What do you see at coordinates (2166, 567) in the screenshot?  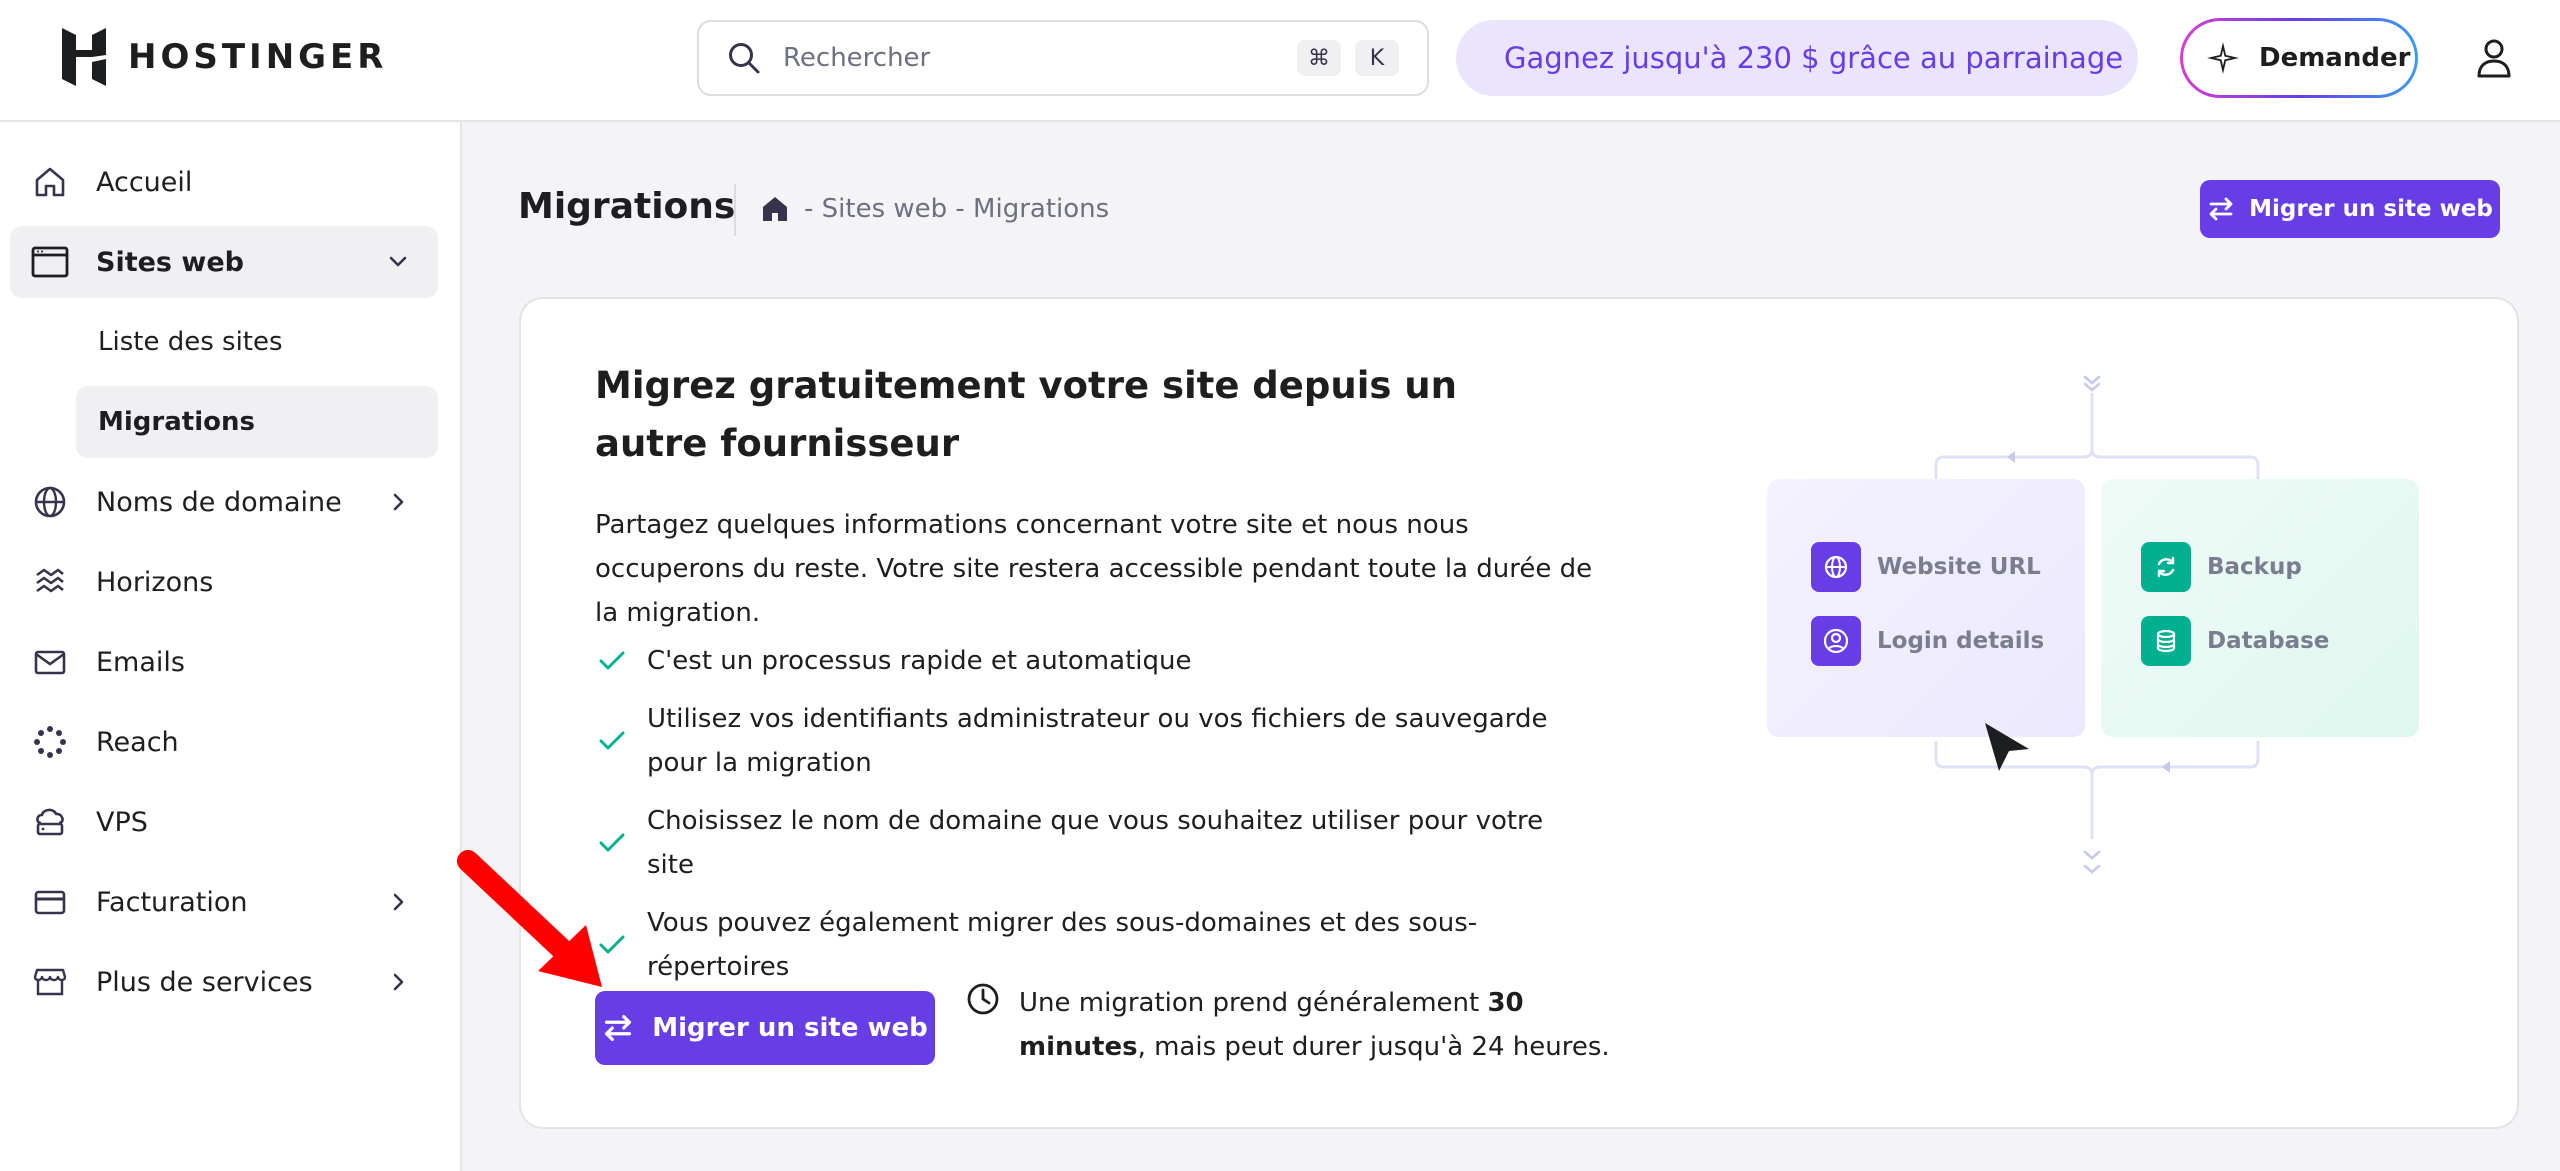 I see `sync-icon` at bounding box center [2166, 567].